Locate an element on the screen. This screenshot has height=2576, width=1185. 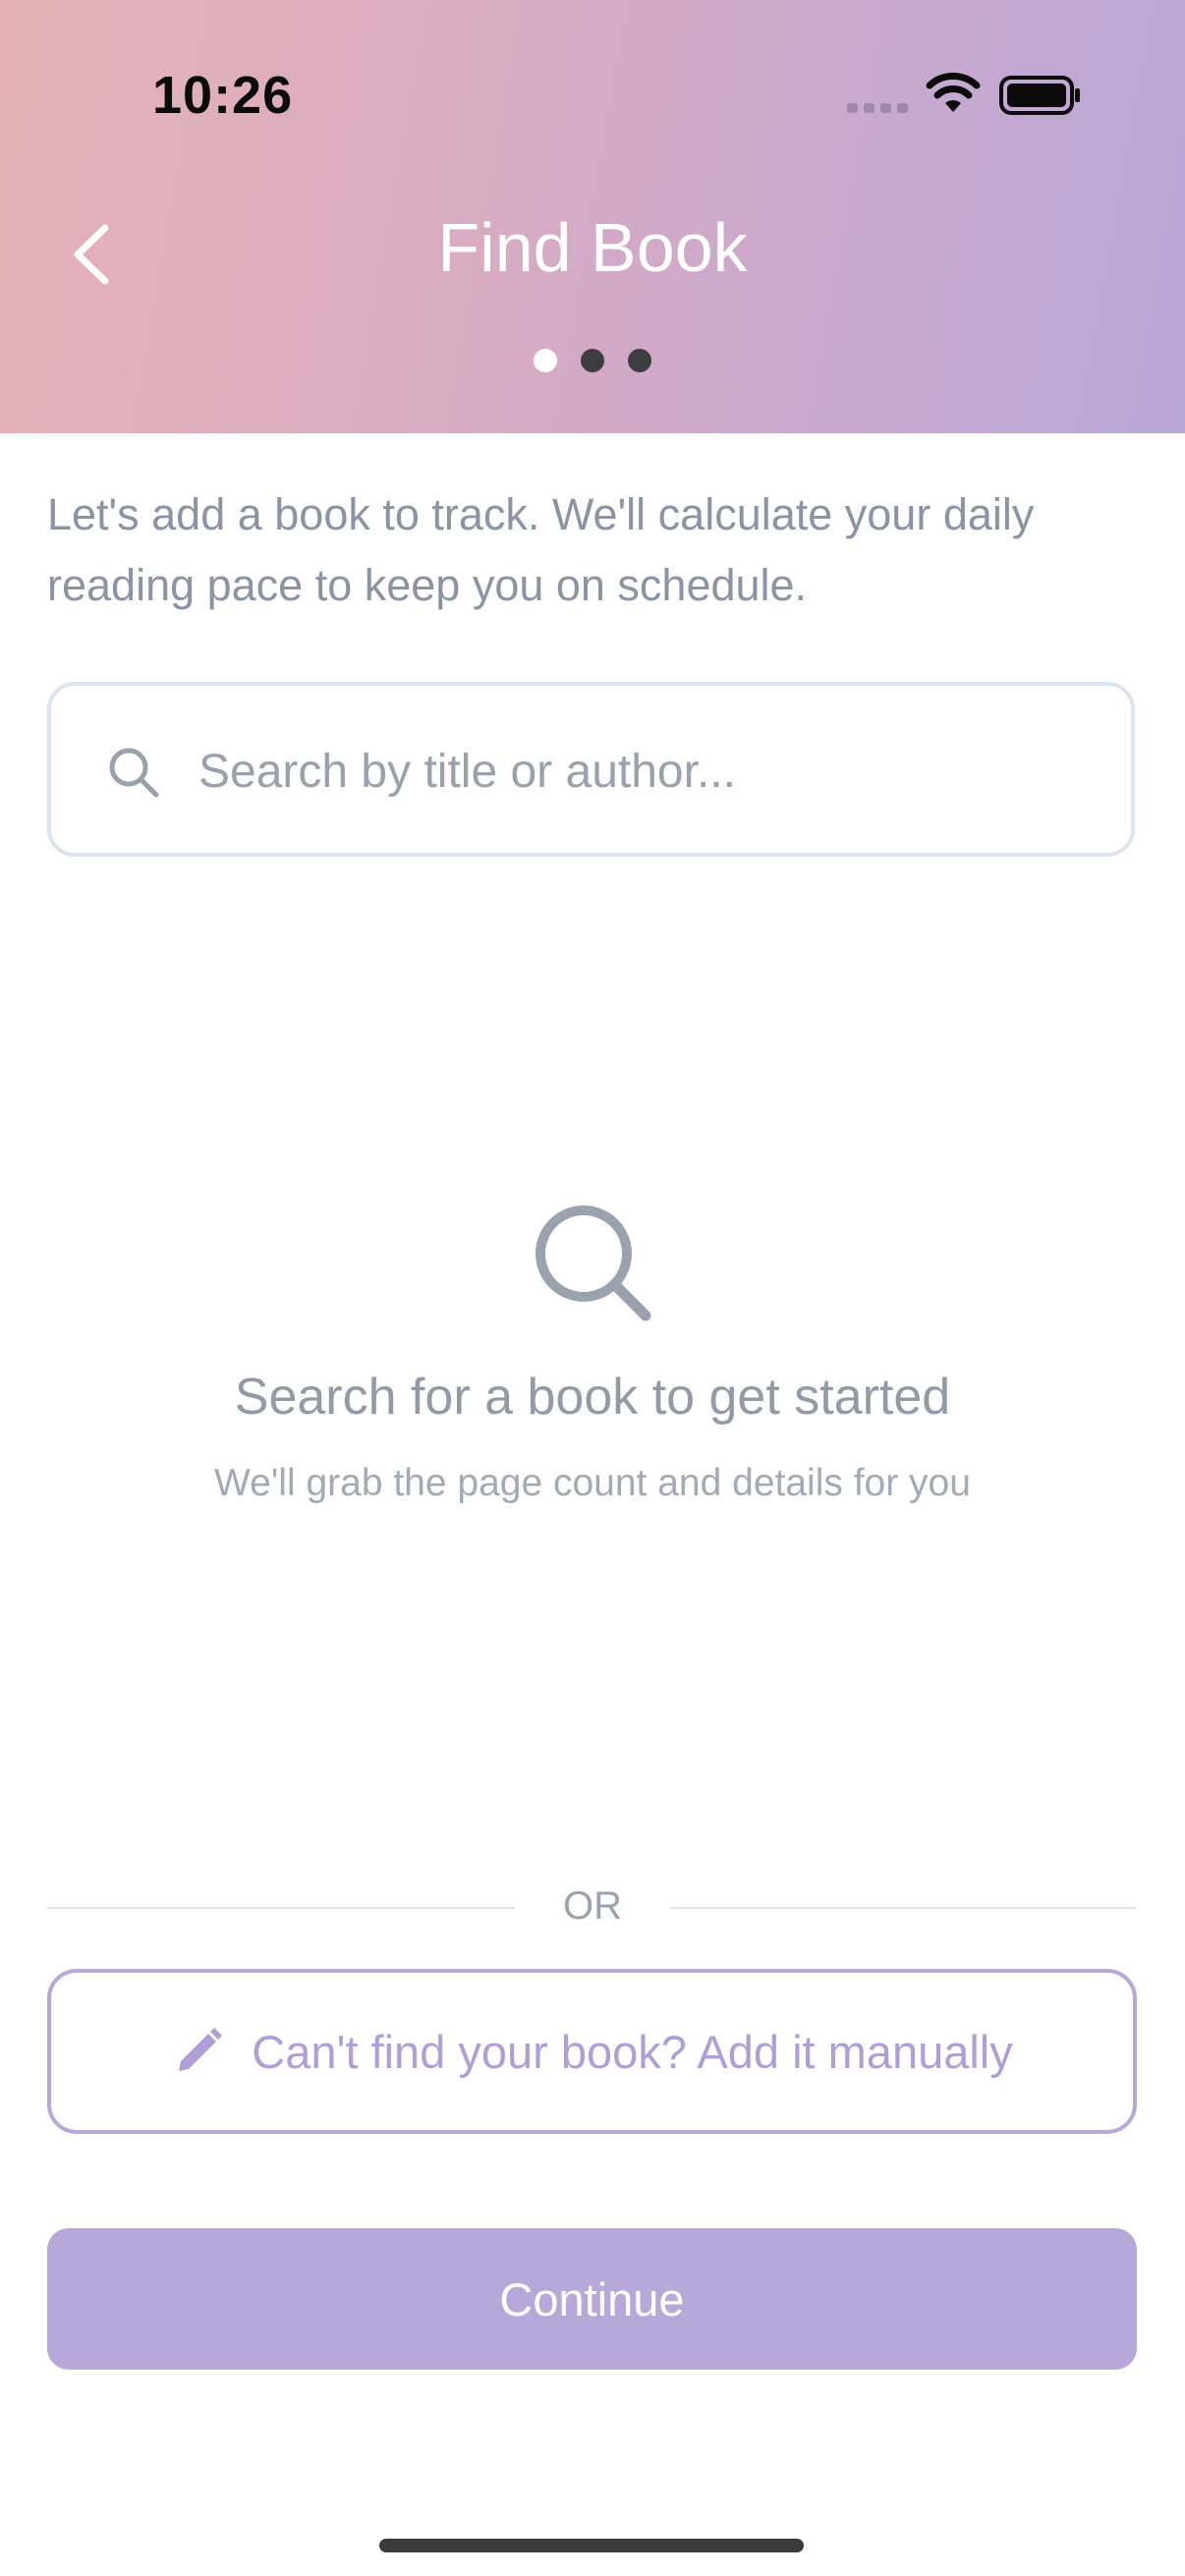
add-manually-button: Can't find your book? Add it manually is located at coordinates (592, 2051).